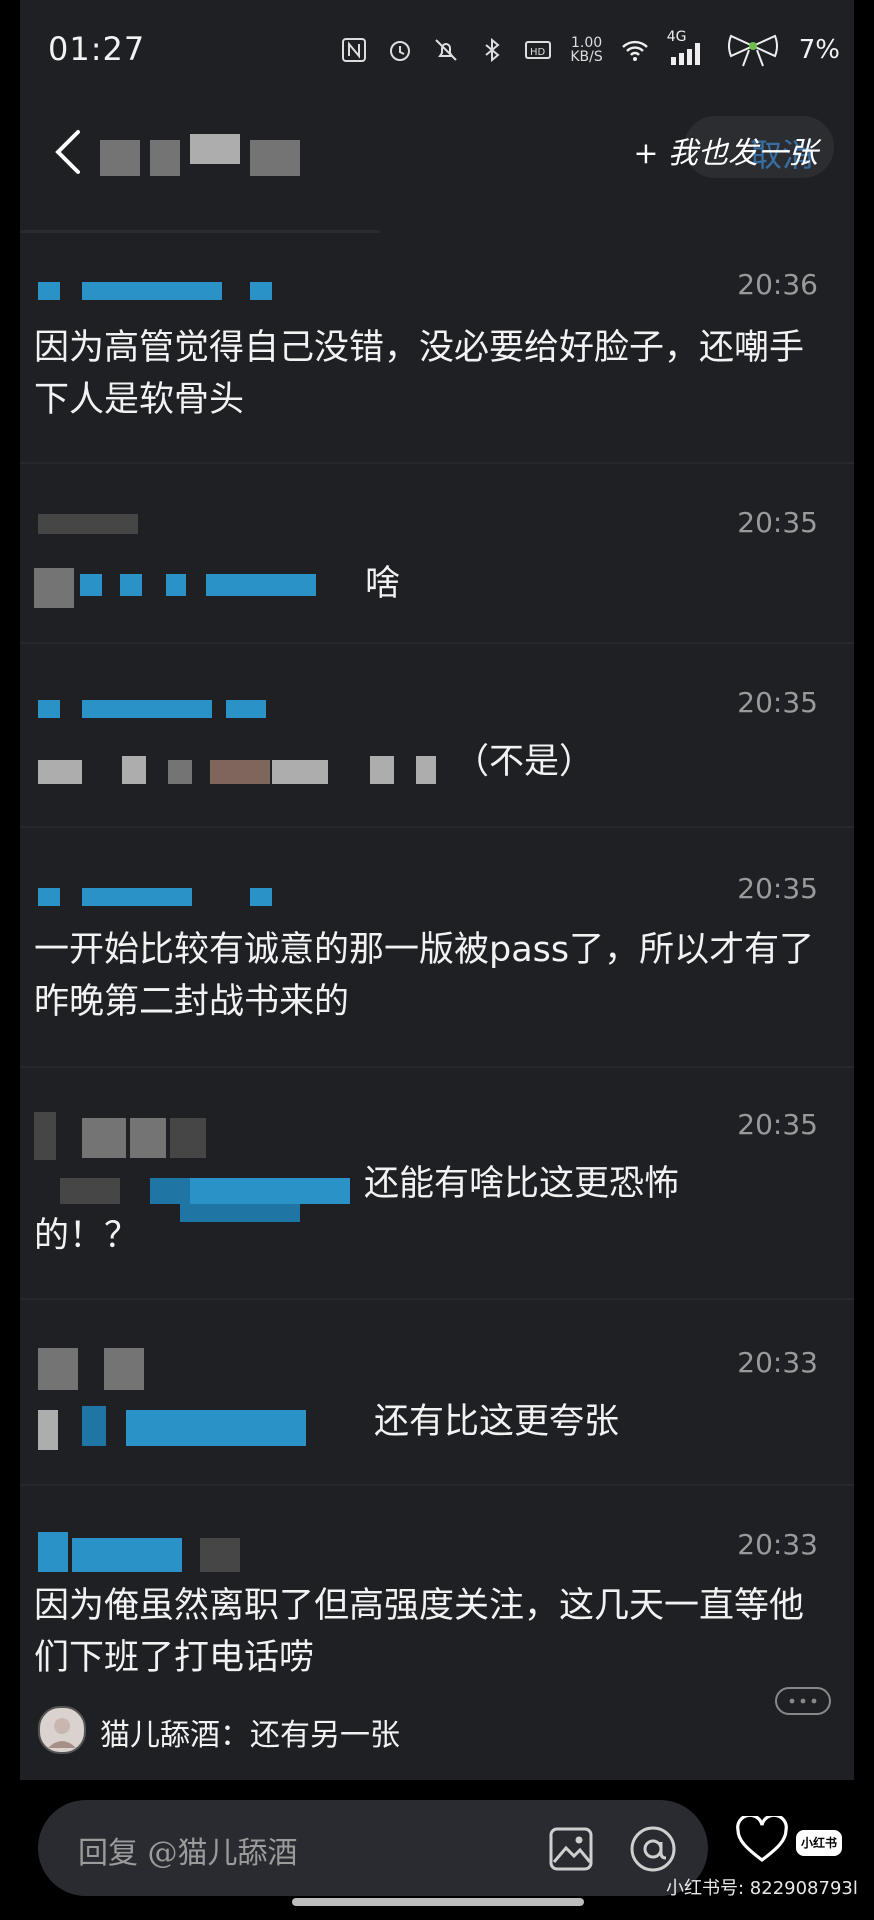  I want to click on comment-text: 一开始比较有诚意的那一版被pass了，所以才有了昨晚第二封战书来的, so click(424, 976).